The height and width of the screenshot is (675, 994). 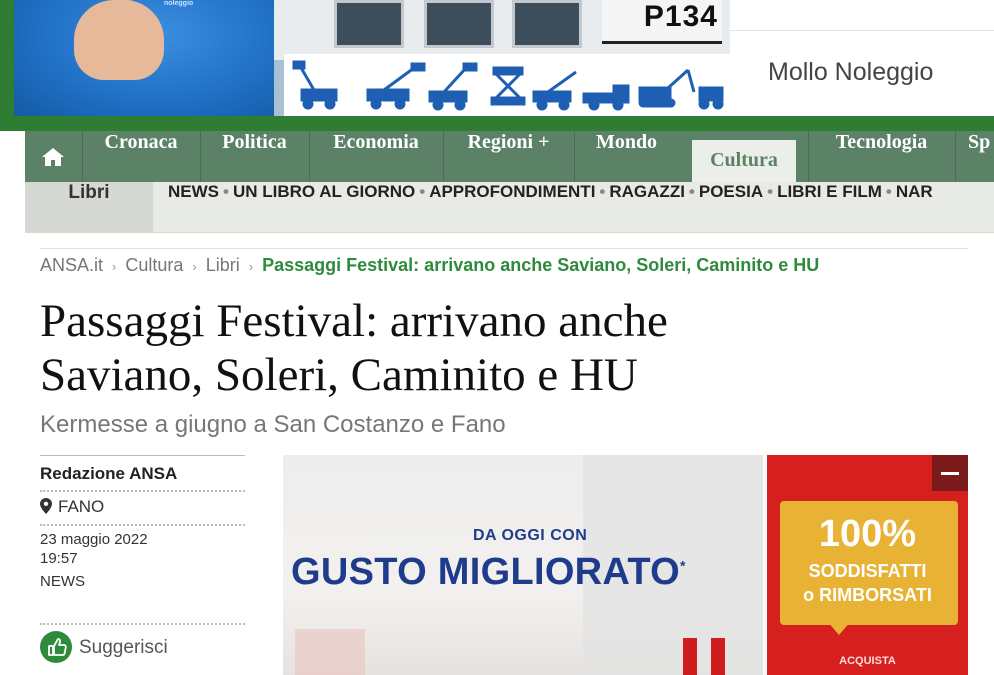 What do you see at coordinates (867, 595) in the screenshot?
I see `ad-badge-line-2: o RIMBORSATI` at bounding box center [867, 595].